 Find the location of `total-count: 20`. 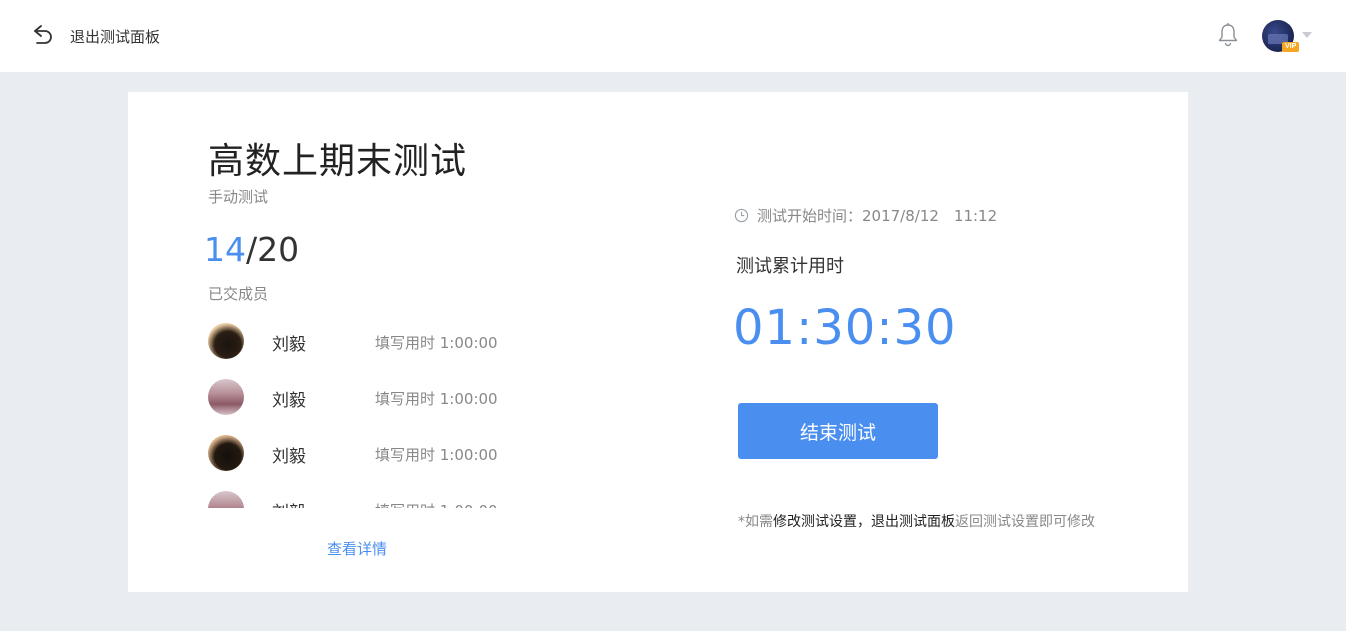

total-count: 20 is located at coordinates (278, 249).